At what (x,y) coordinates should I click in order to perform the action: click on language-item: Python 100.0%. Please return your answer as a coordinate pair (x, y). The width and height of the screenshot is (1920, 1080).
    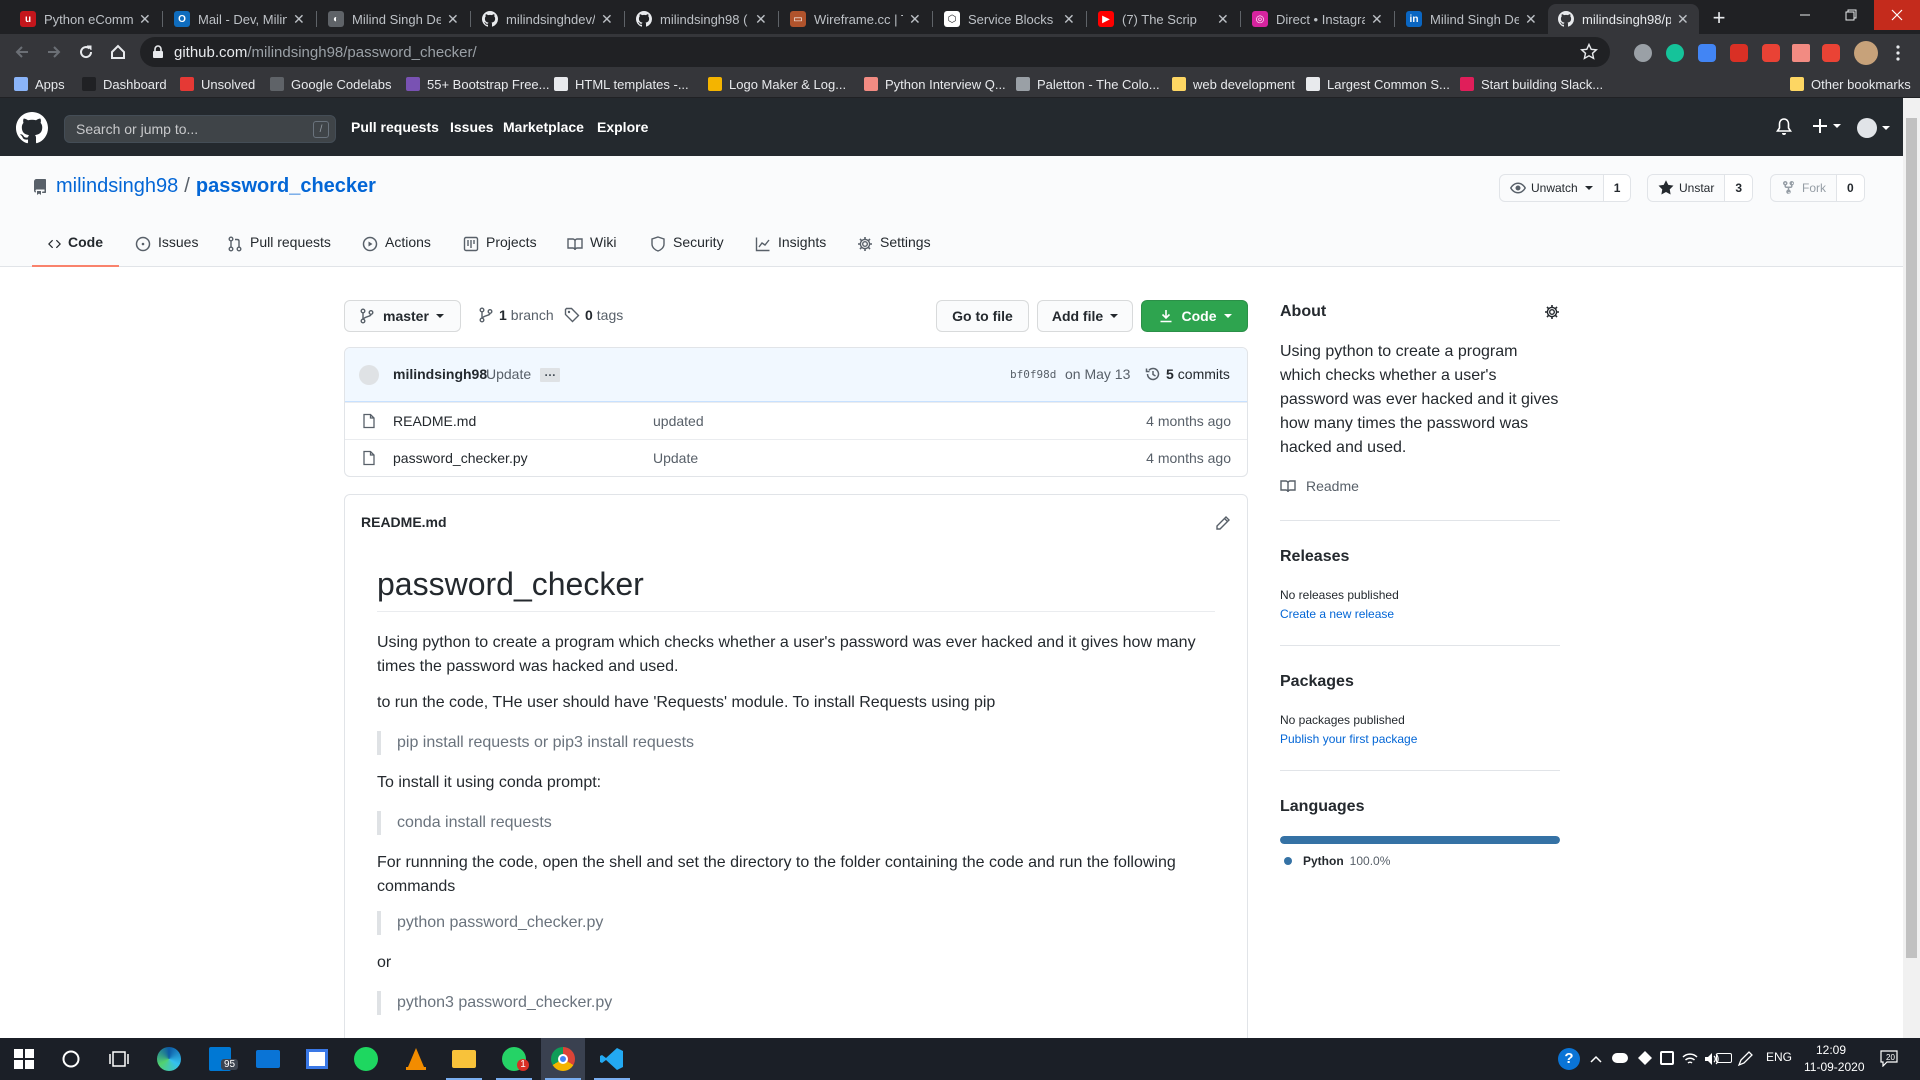
    Looking at the image, I should click on (1337, 861).